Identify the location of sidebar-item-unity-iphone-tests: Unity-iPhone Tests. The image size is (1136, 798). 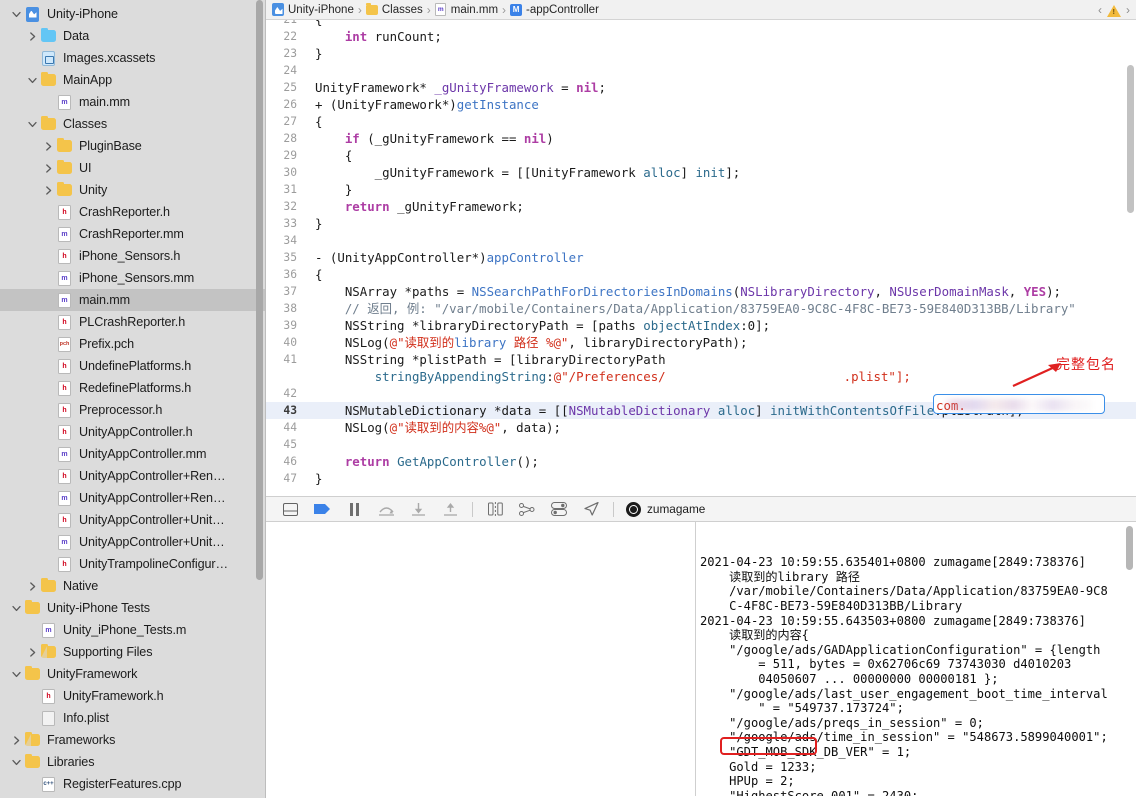
(133, 608).